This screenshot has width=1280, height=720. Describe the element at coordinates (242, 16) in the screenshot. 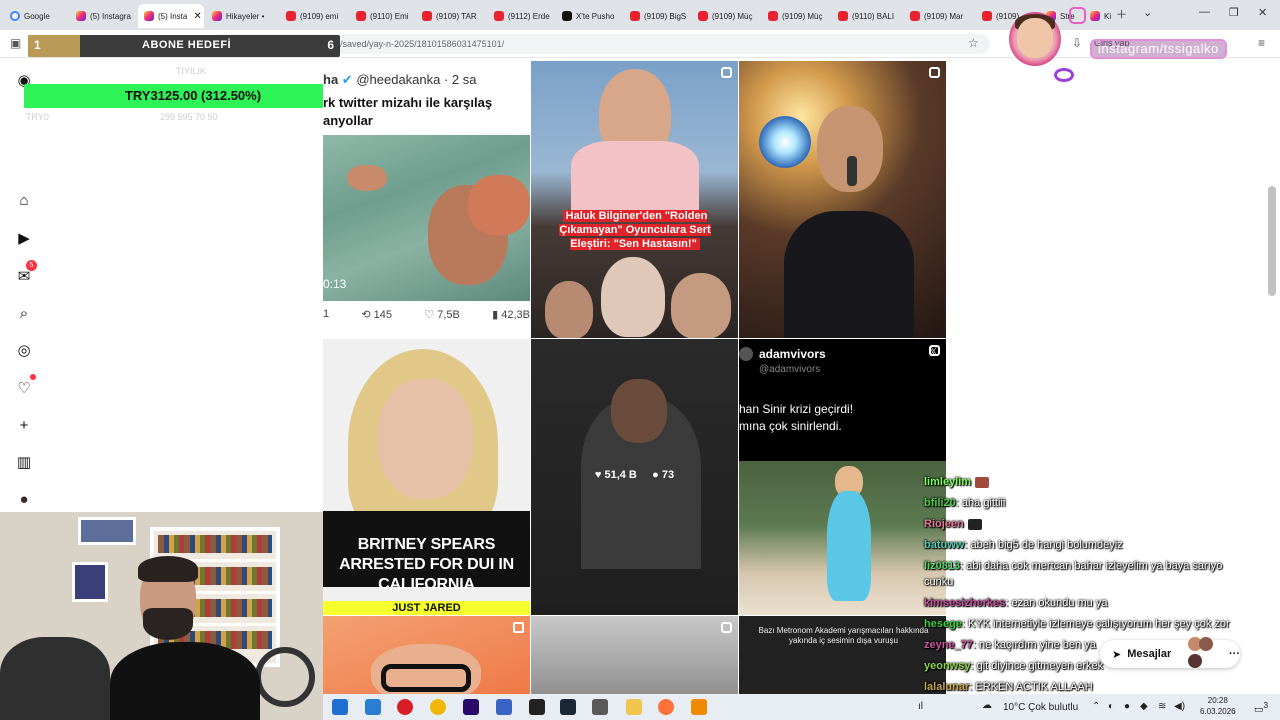

I see `browser-tab: Hikayeler •` at that location.